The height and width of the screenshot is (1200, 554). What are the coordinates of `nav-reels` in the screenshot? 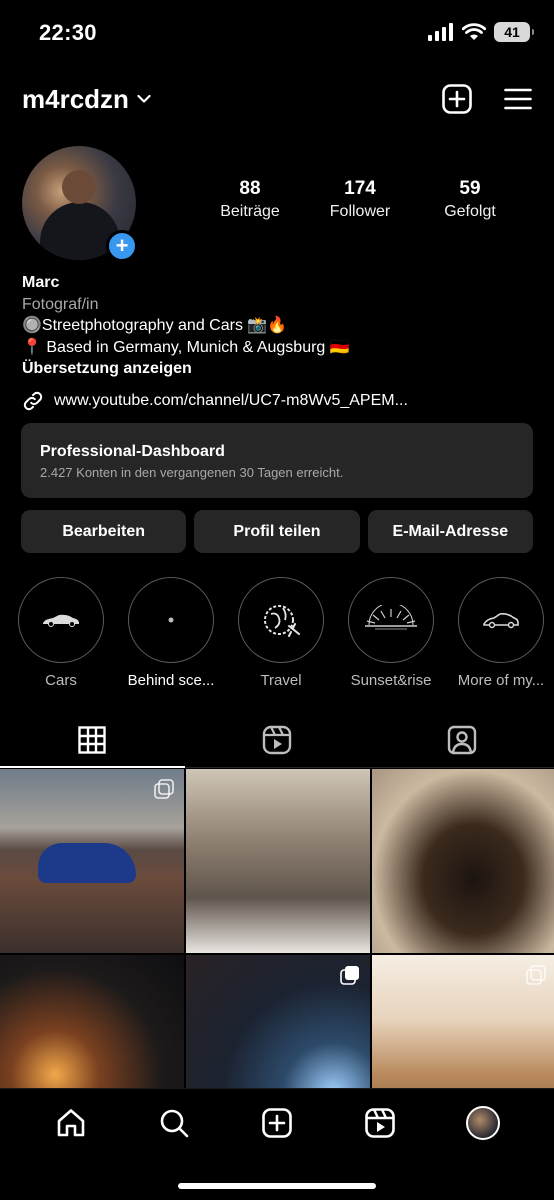 It's located at (380, 1123).